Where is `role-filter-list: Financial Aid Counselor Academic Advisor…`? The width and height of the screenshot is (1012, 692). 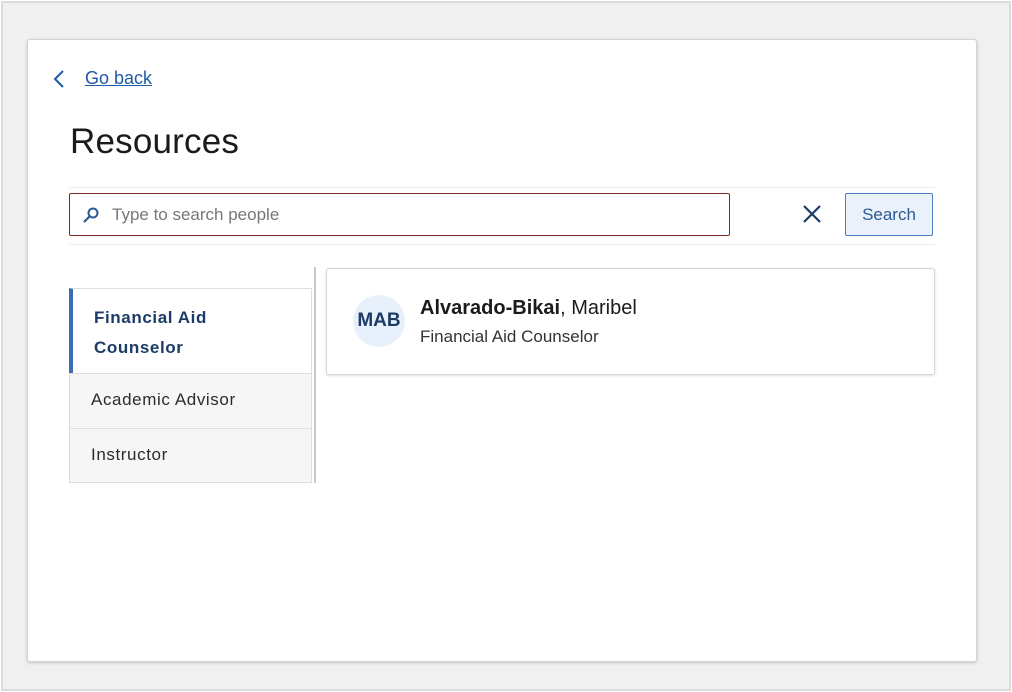 role-filter-list: Financial Aid Counselor Academic Advisor… is located at coordinates (192, 375).